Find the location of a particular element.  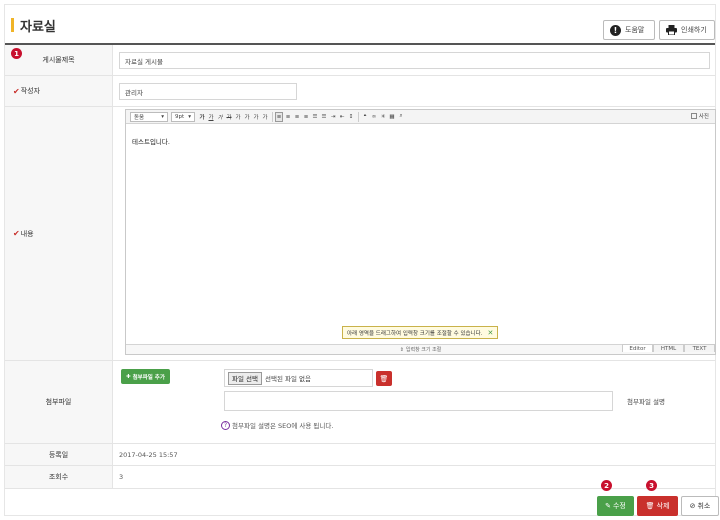

size-select: 9pt ▾ is located at coordinates (183, 116).